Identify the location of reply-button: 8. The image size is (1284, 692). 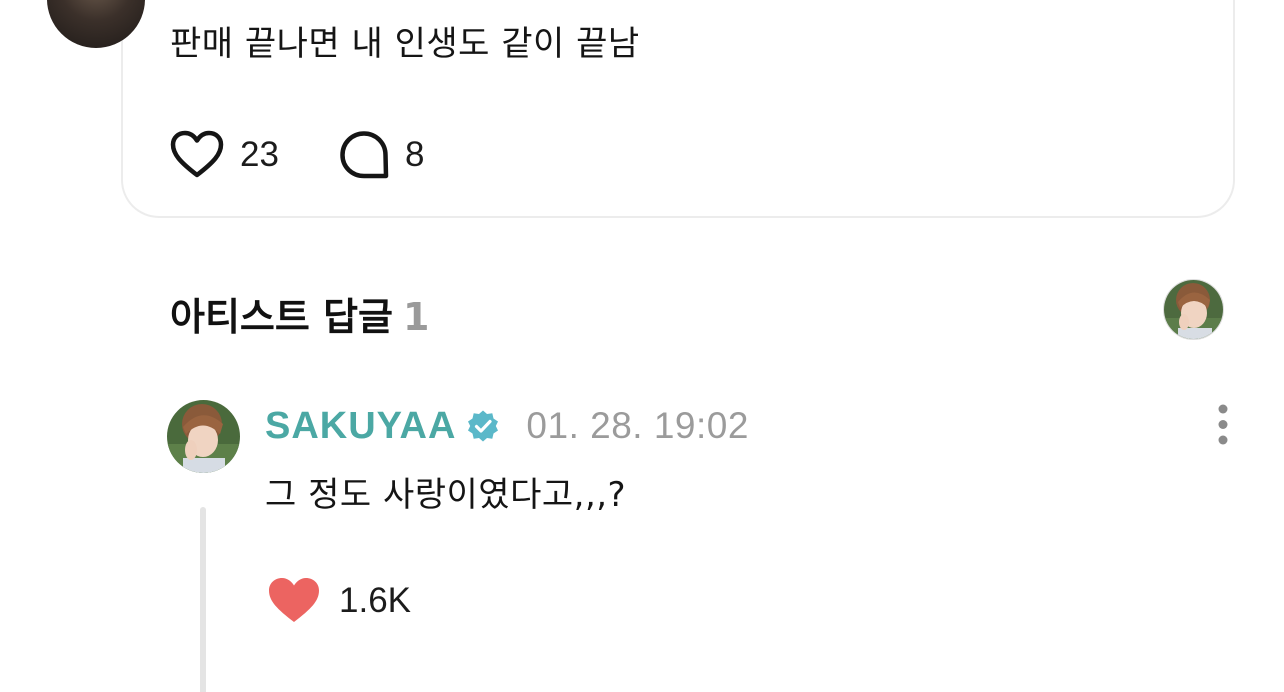
(381, 155).